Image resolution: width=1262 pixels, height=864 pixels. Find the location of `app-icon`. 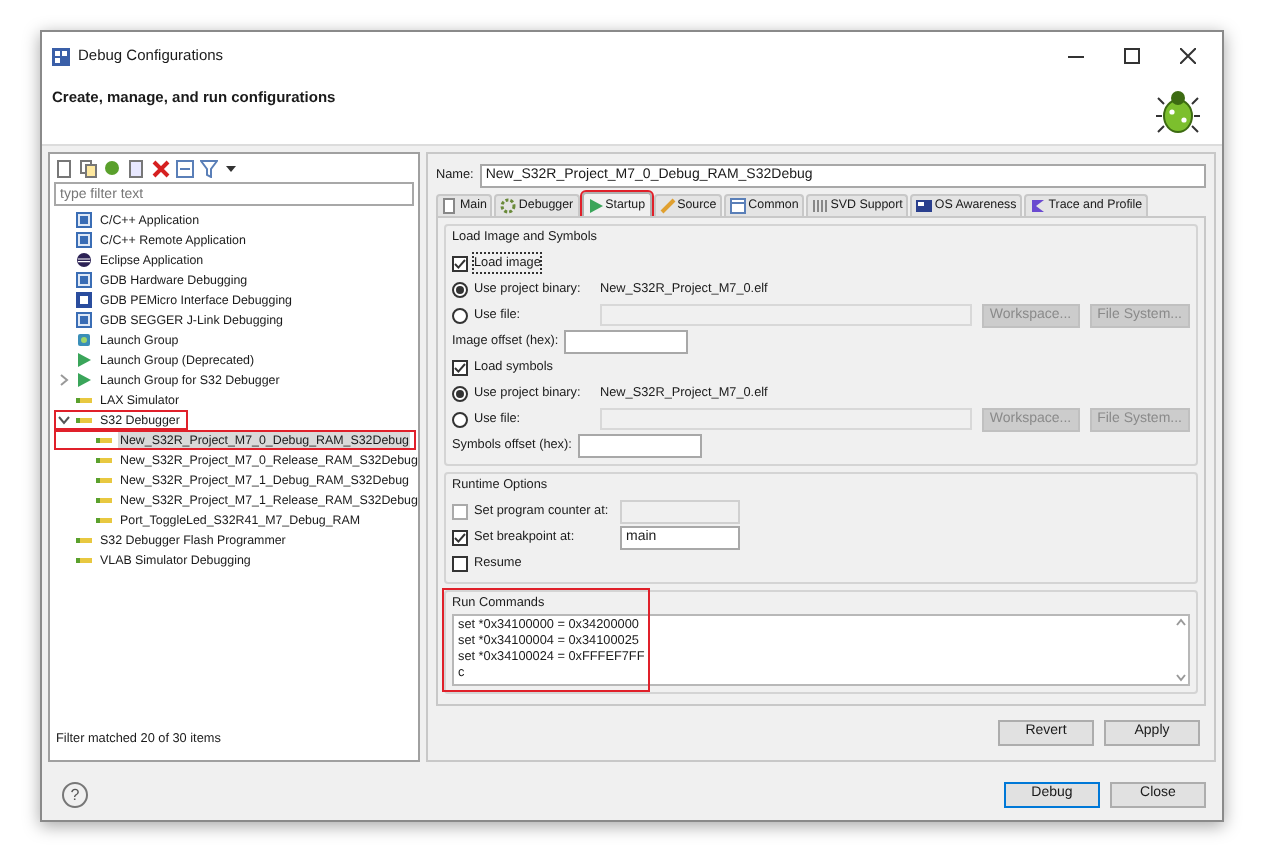

app-icon is located at coordinates (61, 56).